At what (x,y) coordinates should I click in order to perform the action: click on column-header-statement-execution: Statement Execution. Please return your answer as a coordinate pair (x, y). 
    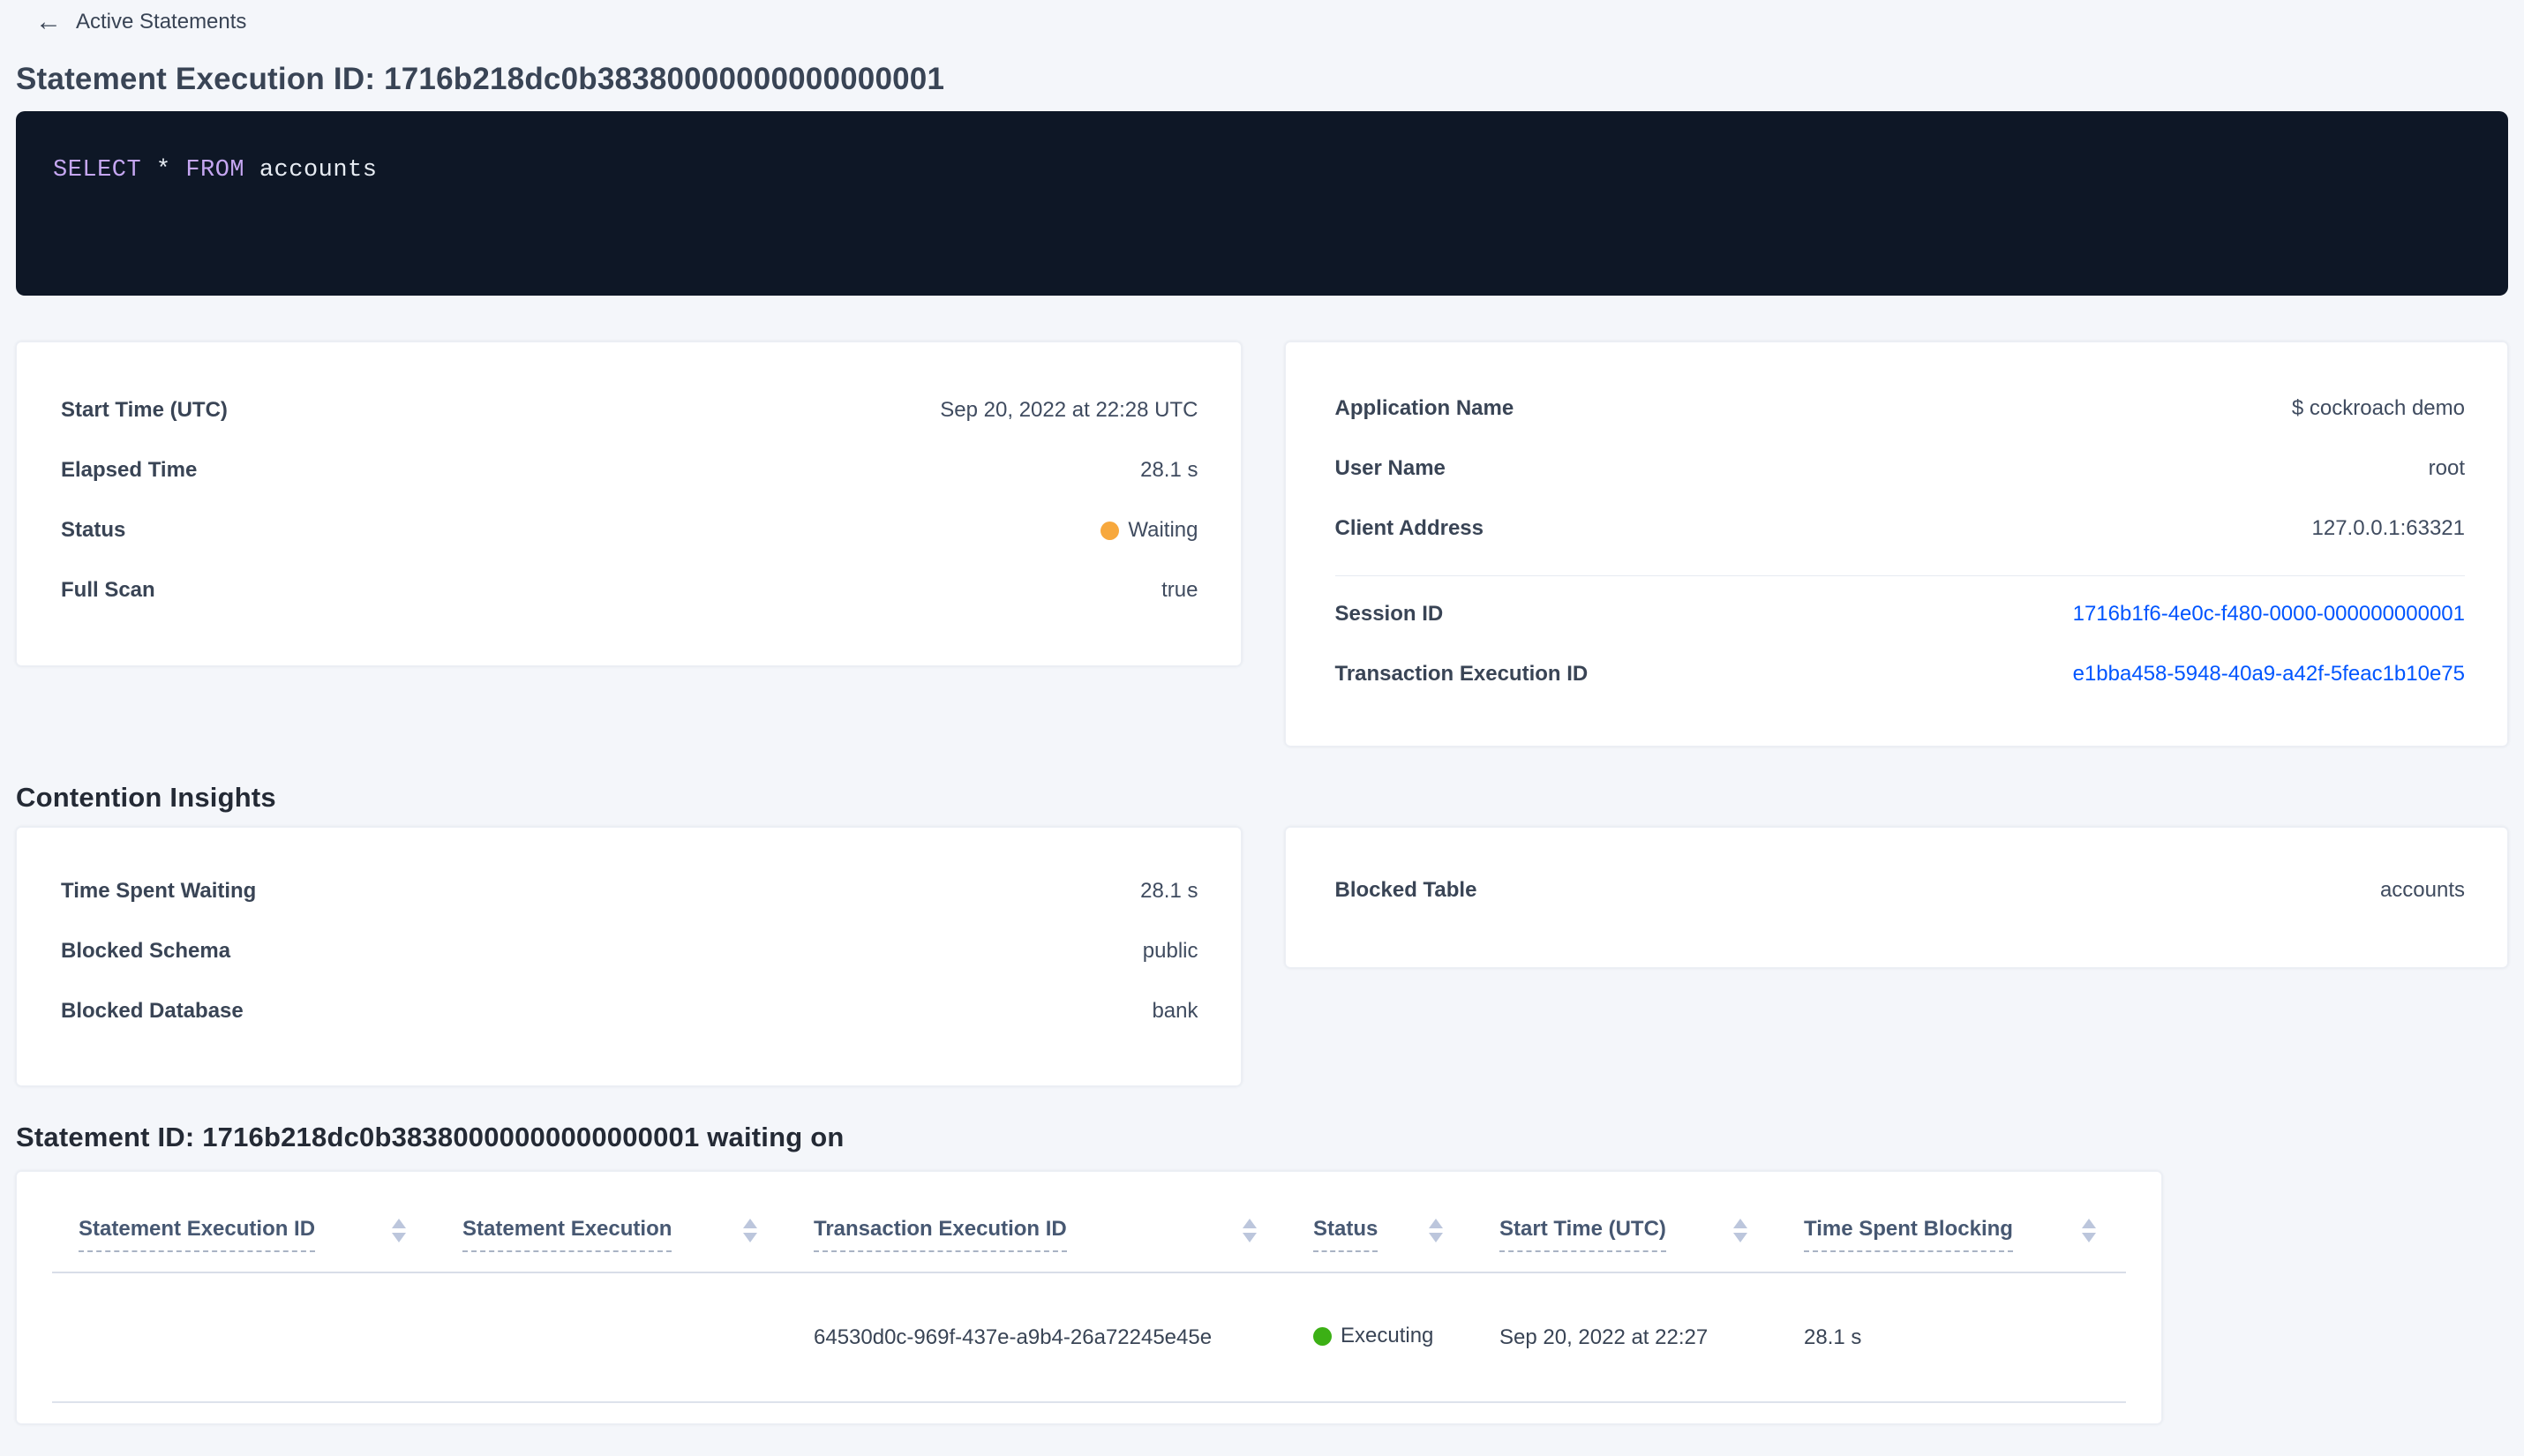
    Looking at the image, I should click on (611, 1222).